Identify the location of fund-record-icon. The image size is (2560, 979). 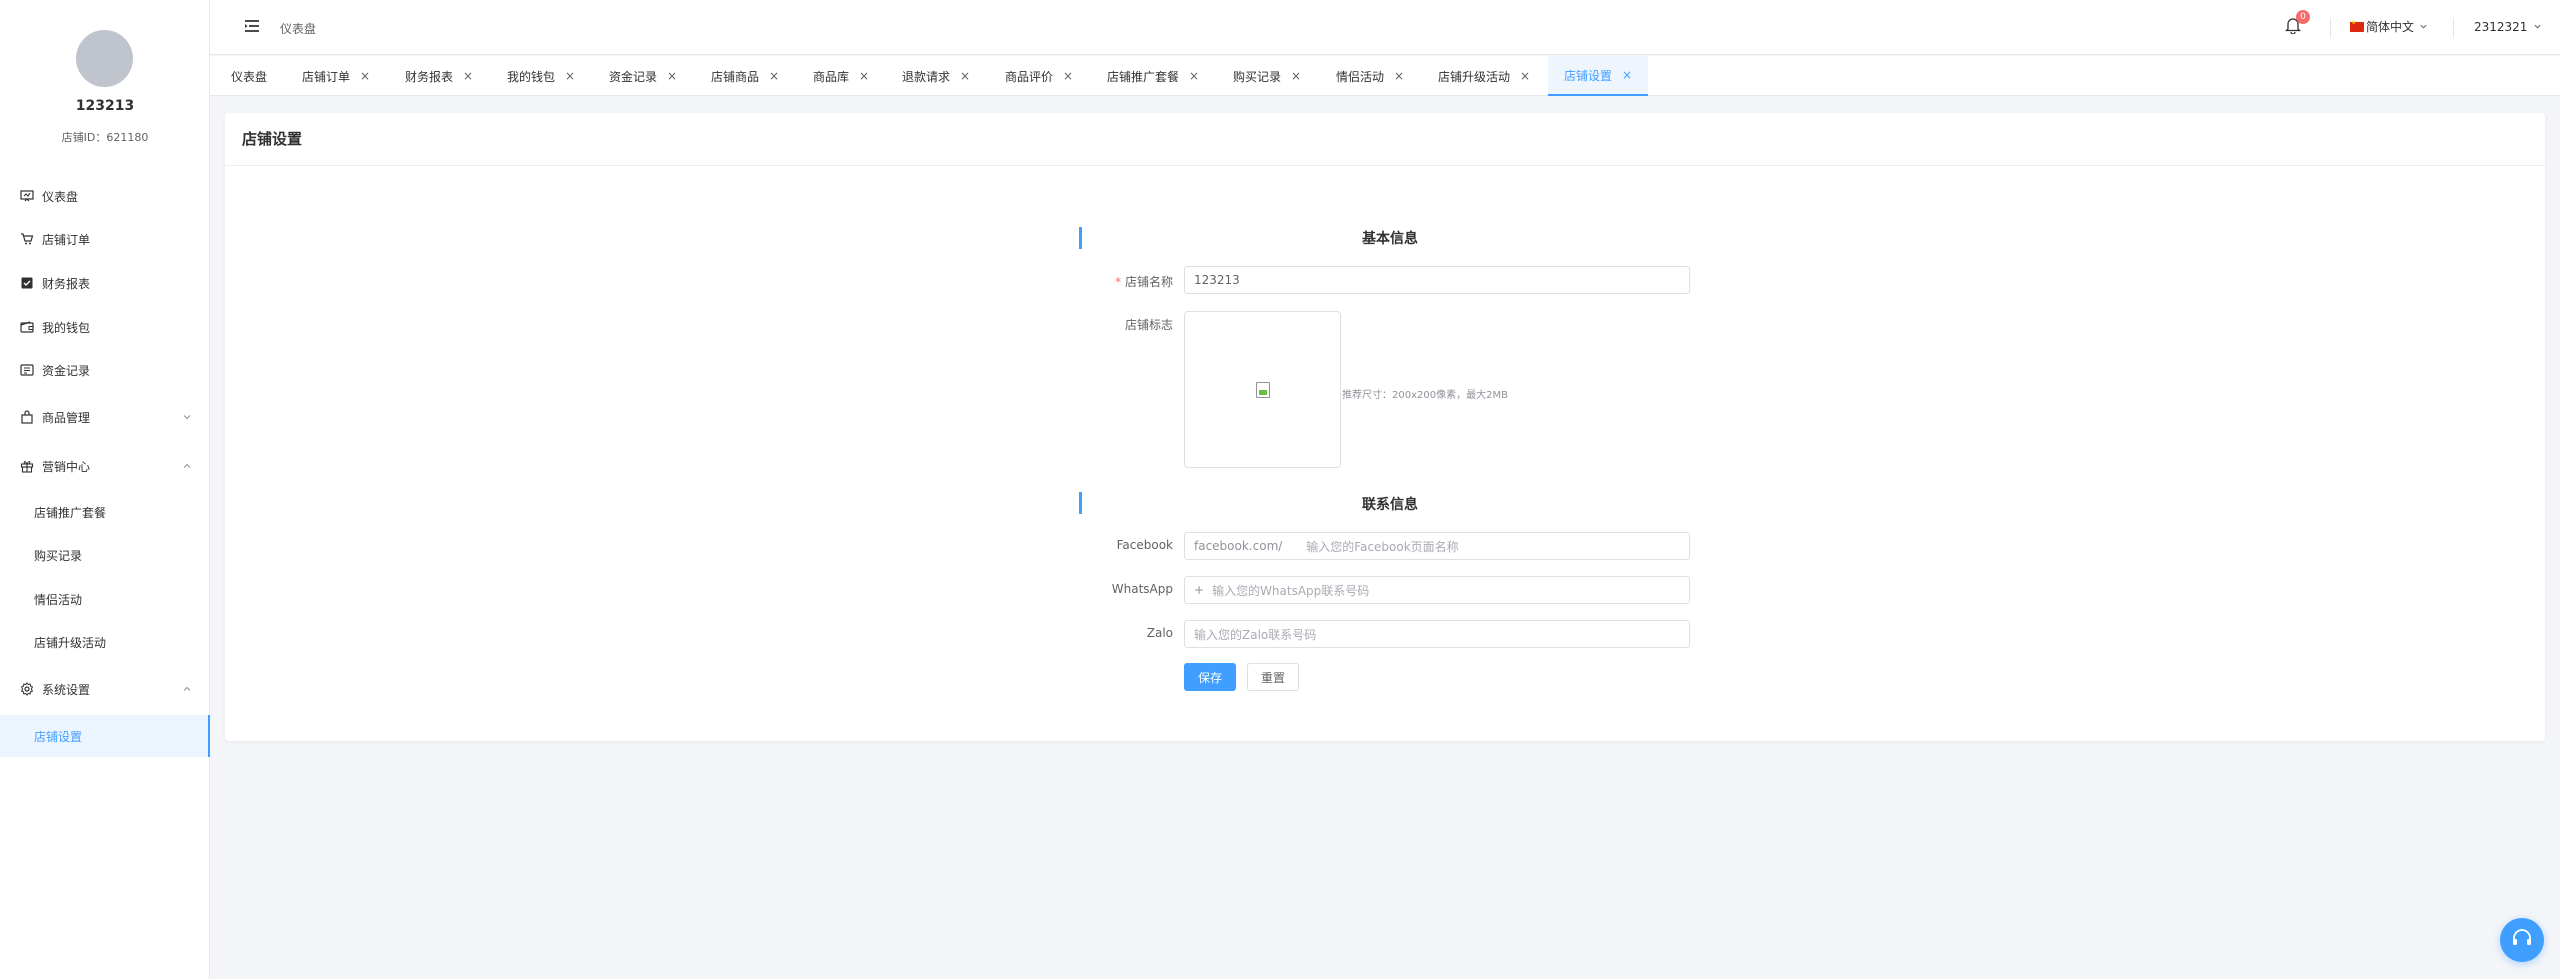
(27, 370).